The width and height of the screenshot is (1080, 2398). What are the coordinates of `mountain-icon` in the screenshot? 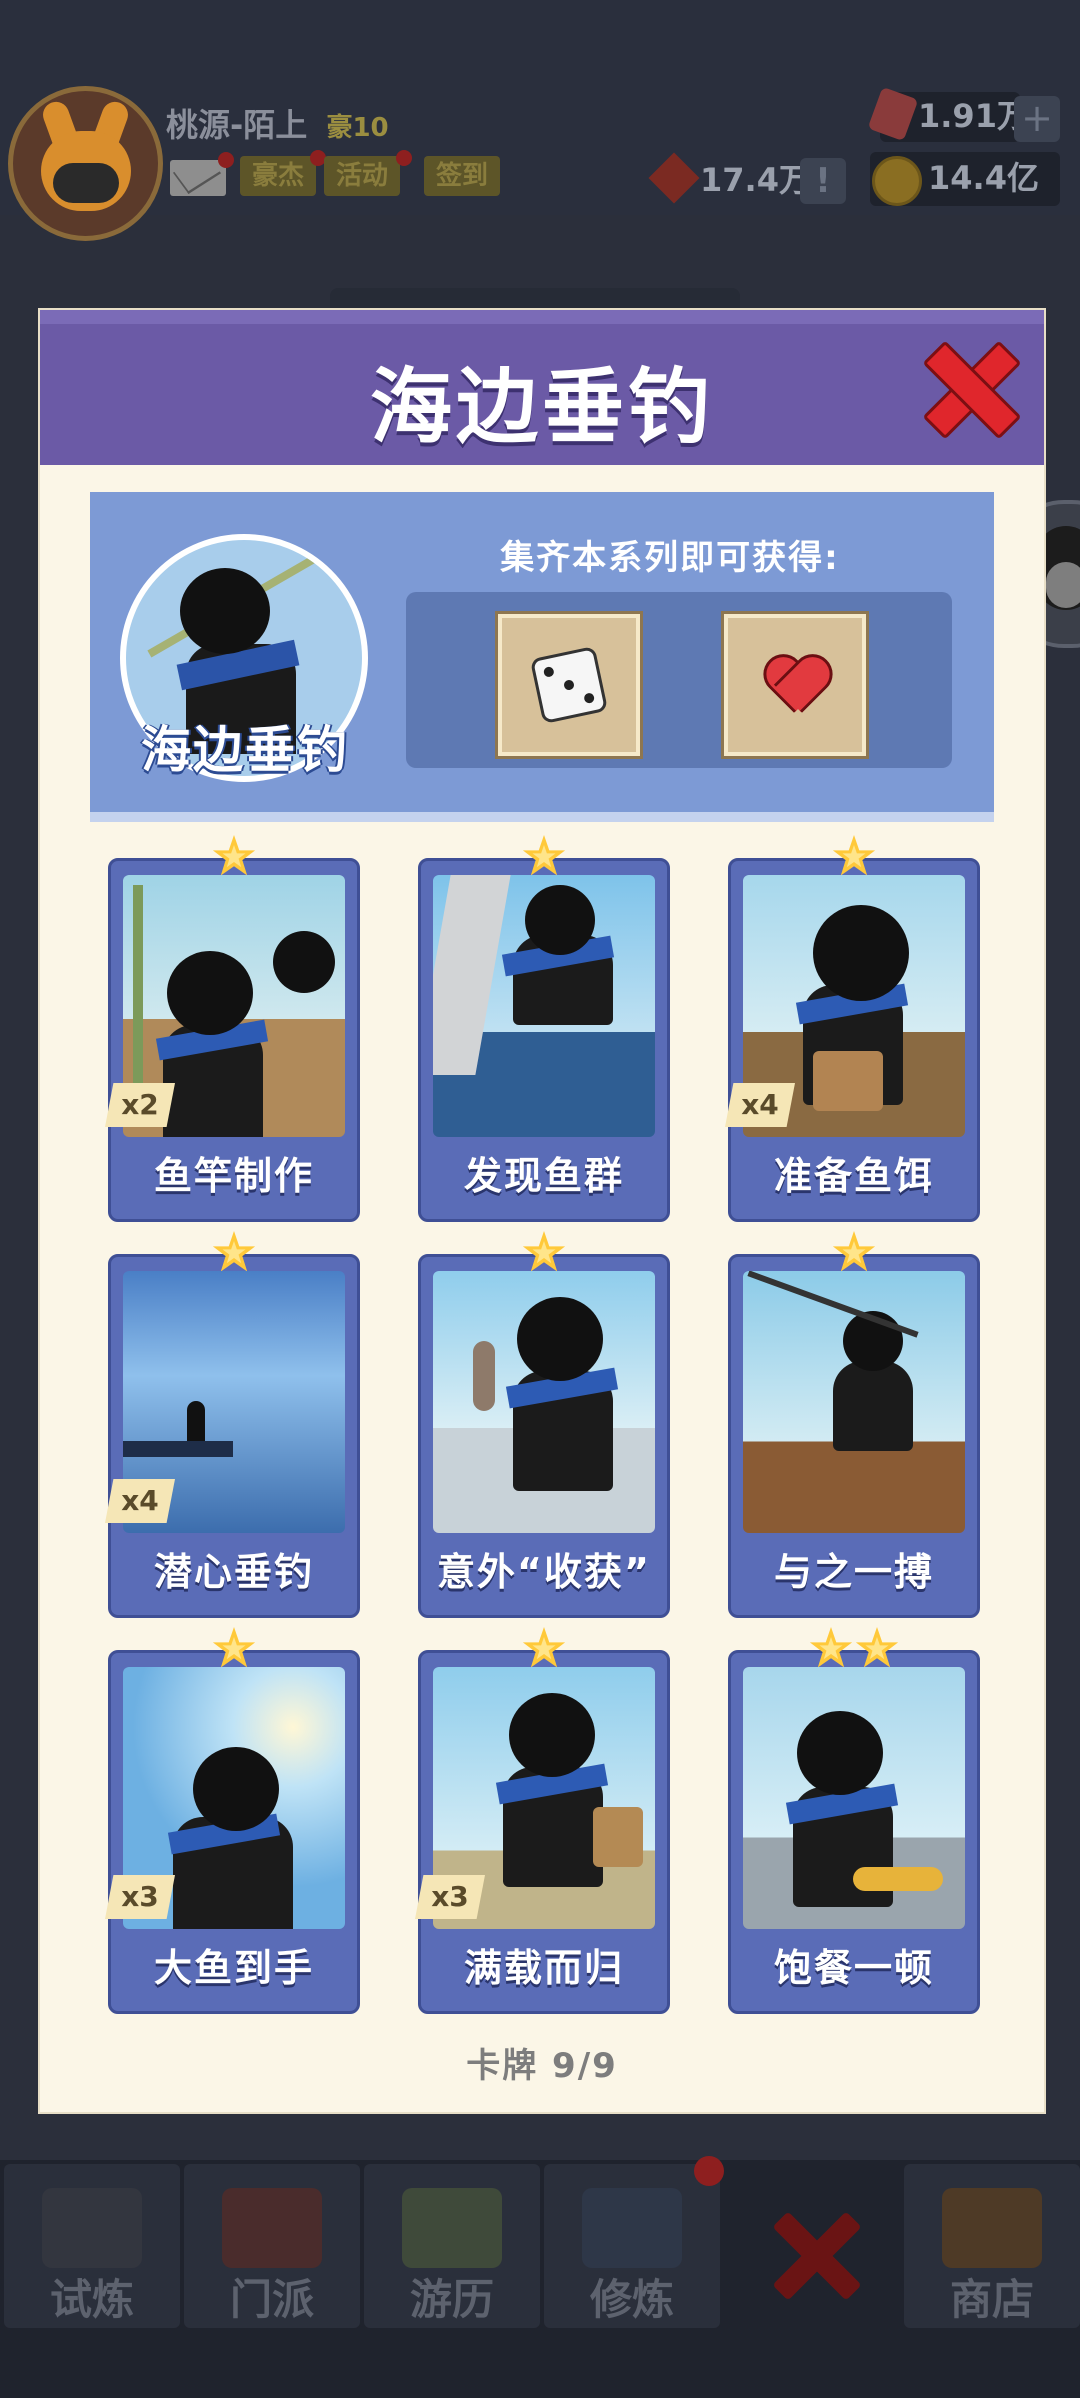 It's located at (452, 2228).